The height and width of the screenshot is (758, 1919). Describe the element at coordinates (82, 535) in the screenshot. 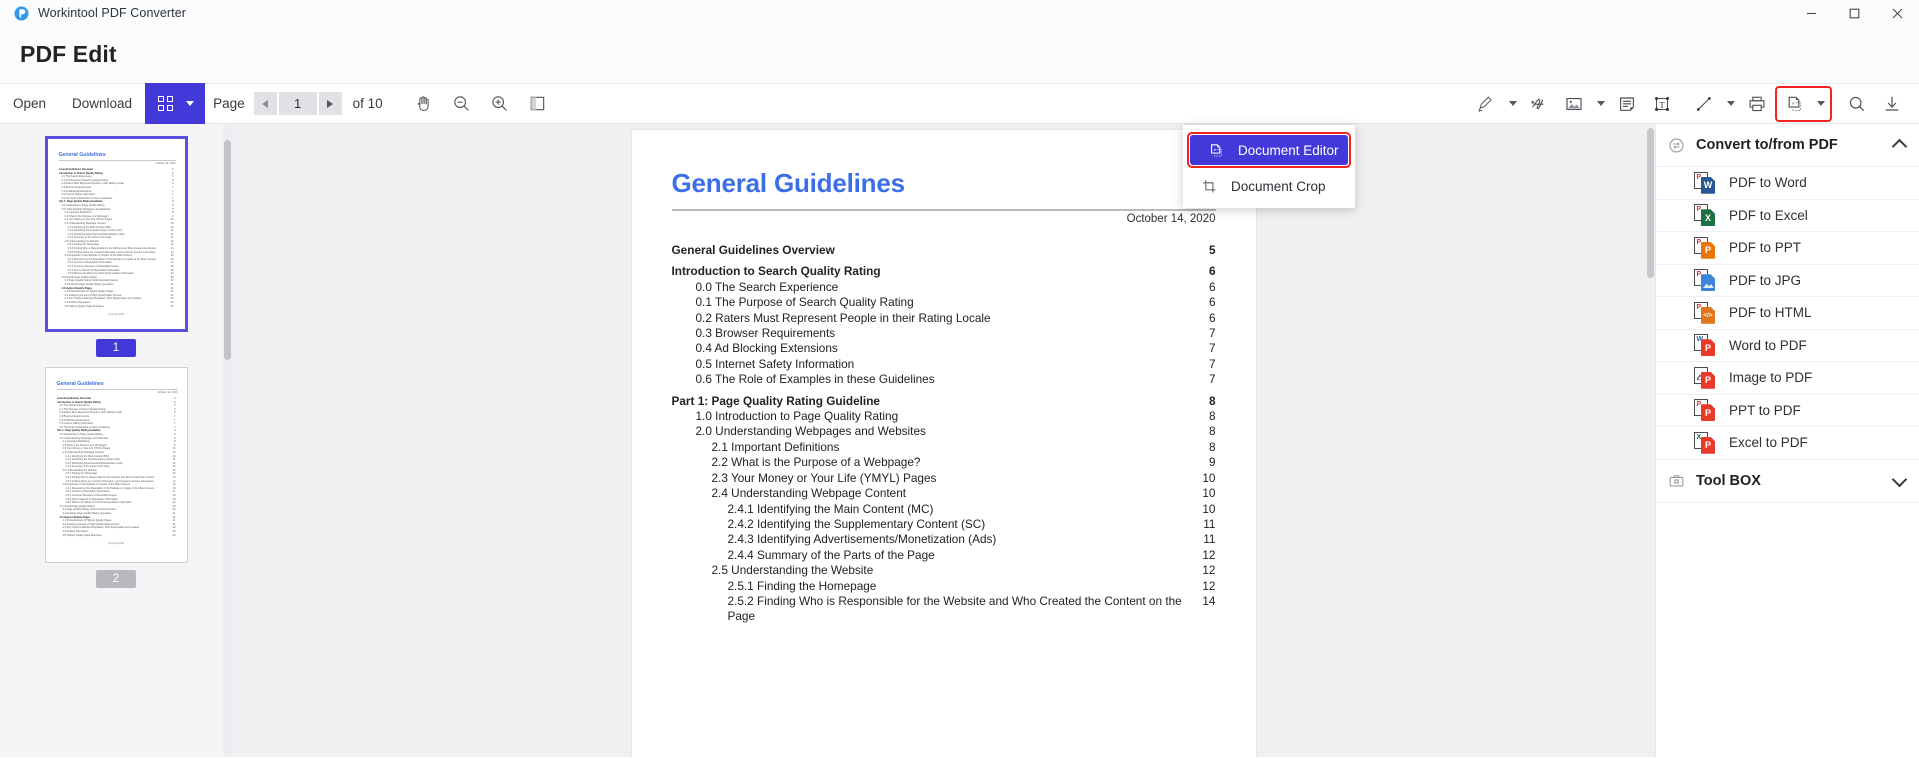

I see `thumbnail-toc-text: 4.5 Highest Quality Page Examples` at that location.